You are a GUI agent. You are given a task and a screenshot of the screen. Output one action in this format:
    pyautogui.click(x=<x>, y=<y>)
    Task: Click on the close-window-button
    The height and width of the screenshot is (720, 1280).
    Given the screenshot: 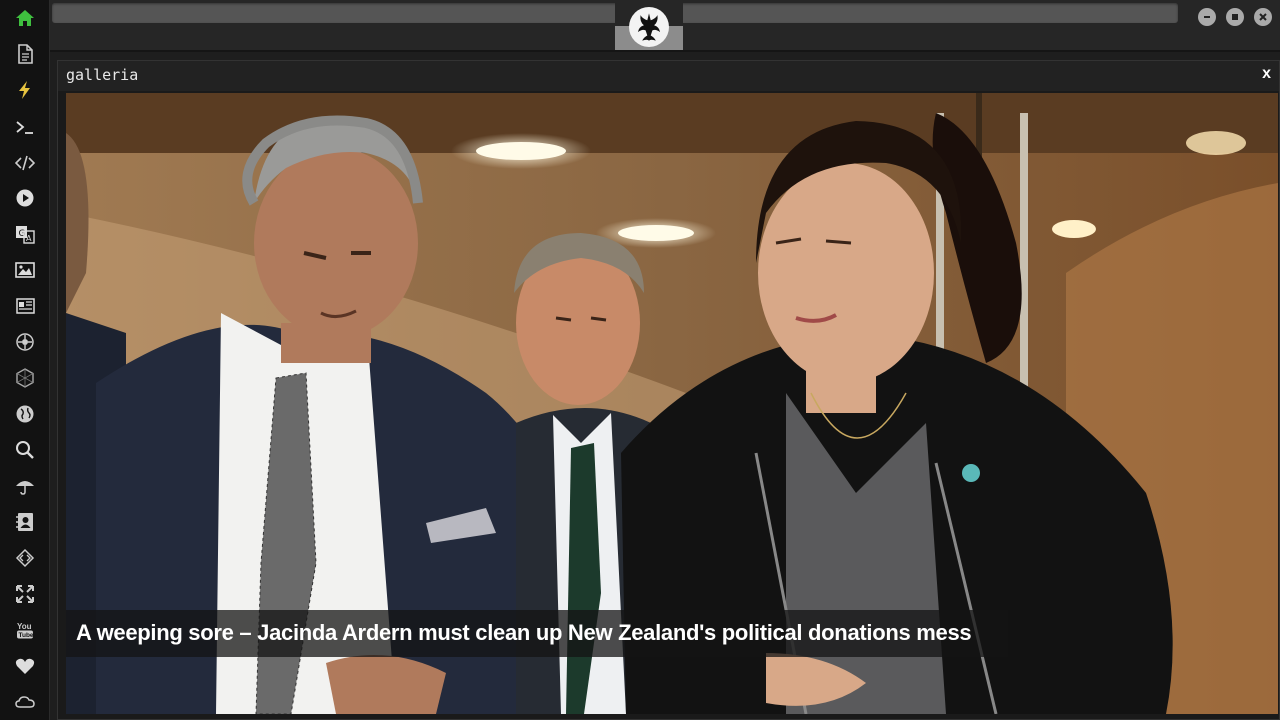 What is the action you would take?
    pyautogui.click(x=1263, y=17)
    